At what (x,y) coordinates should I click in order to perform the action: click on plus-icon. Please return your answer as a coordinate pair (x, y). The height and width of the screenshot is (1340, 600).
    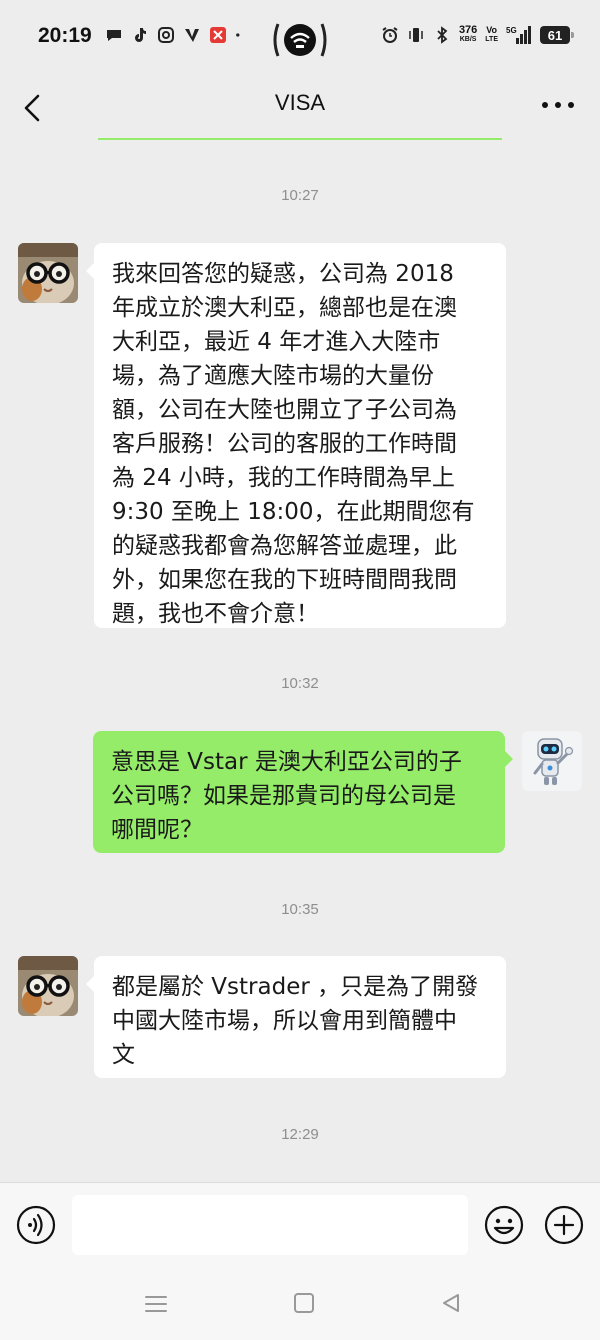
    Looking at the image, I should click on (564, 1225).